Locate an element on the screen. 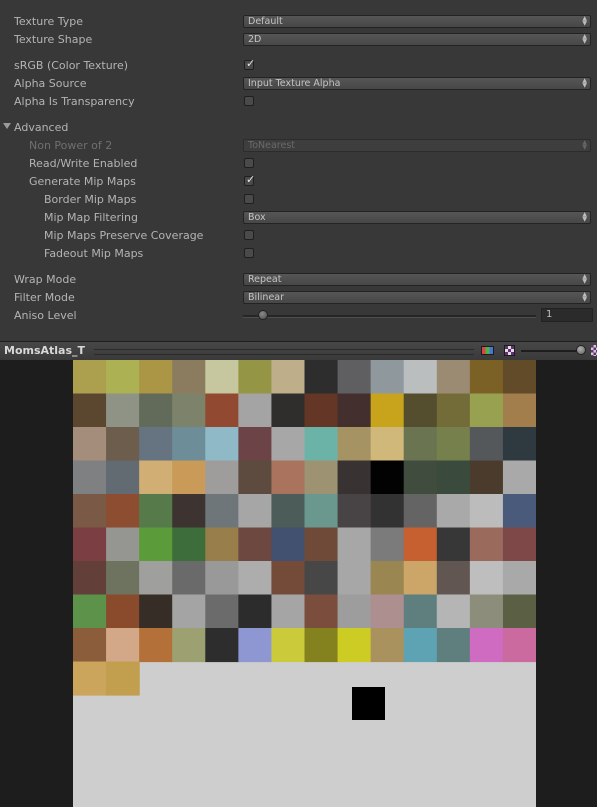 The height and width of the screenshot is (807, 597). foldout-arrow-icon is located at coordinates (7, 126).